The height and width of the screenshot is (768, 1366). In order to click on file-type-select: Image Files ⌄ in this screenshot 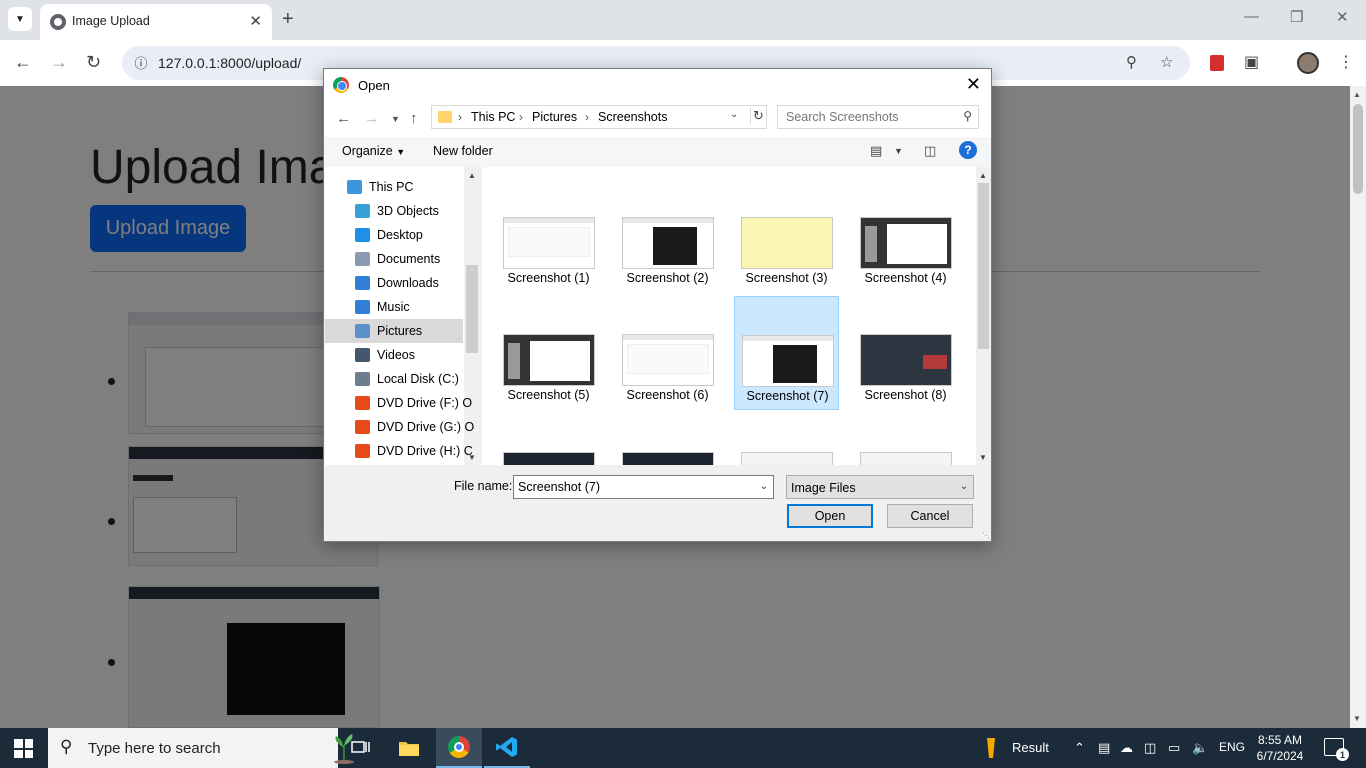, I will do `click(880, 487)`.